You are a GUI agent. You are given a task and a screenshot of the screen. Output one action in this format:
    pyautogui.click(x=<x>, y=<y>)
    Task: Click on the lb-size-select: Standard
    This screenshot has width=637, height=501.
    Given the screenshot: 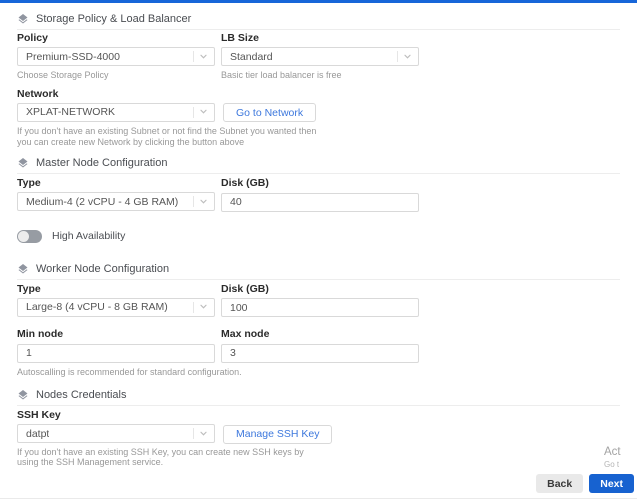 What is the action you would take?
    pyautogui.click(x=320, y=56)
    